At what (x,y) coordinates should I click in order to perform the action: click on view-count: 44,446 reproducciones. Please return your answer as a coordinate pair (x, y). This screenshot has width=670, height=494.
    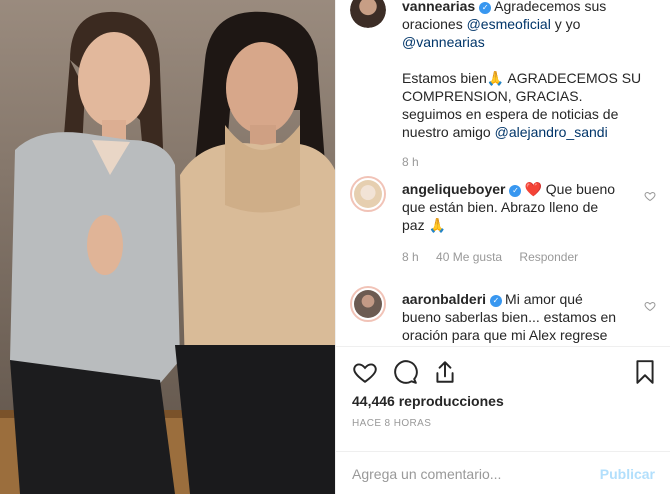
    Looking at the image, I should click on (428, 401).